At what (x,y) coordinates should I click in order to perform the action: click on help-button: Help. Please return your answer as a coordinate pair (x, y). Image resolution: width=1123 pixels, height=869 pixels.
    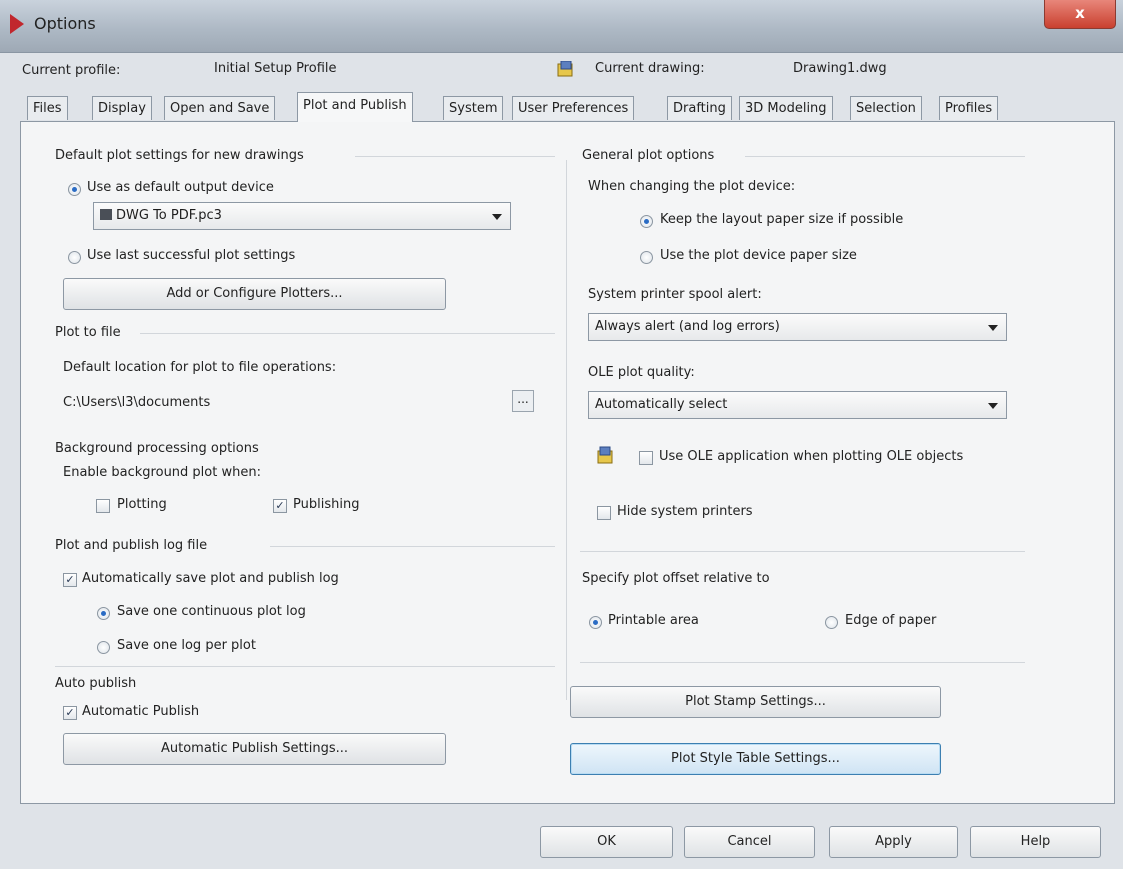
    Looking at the image, I should click on (1035, 842).